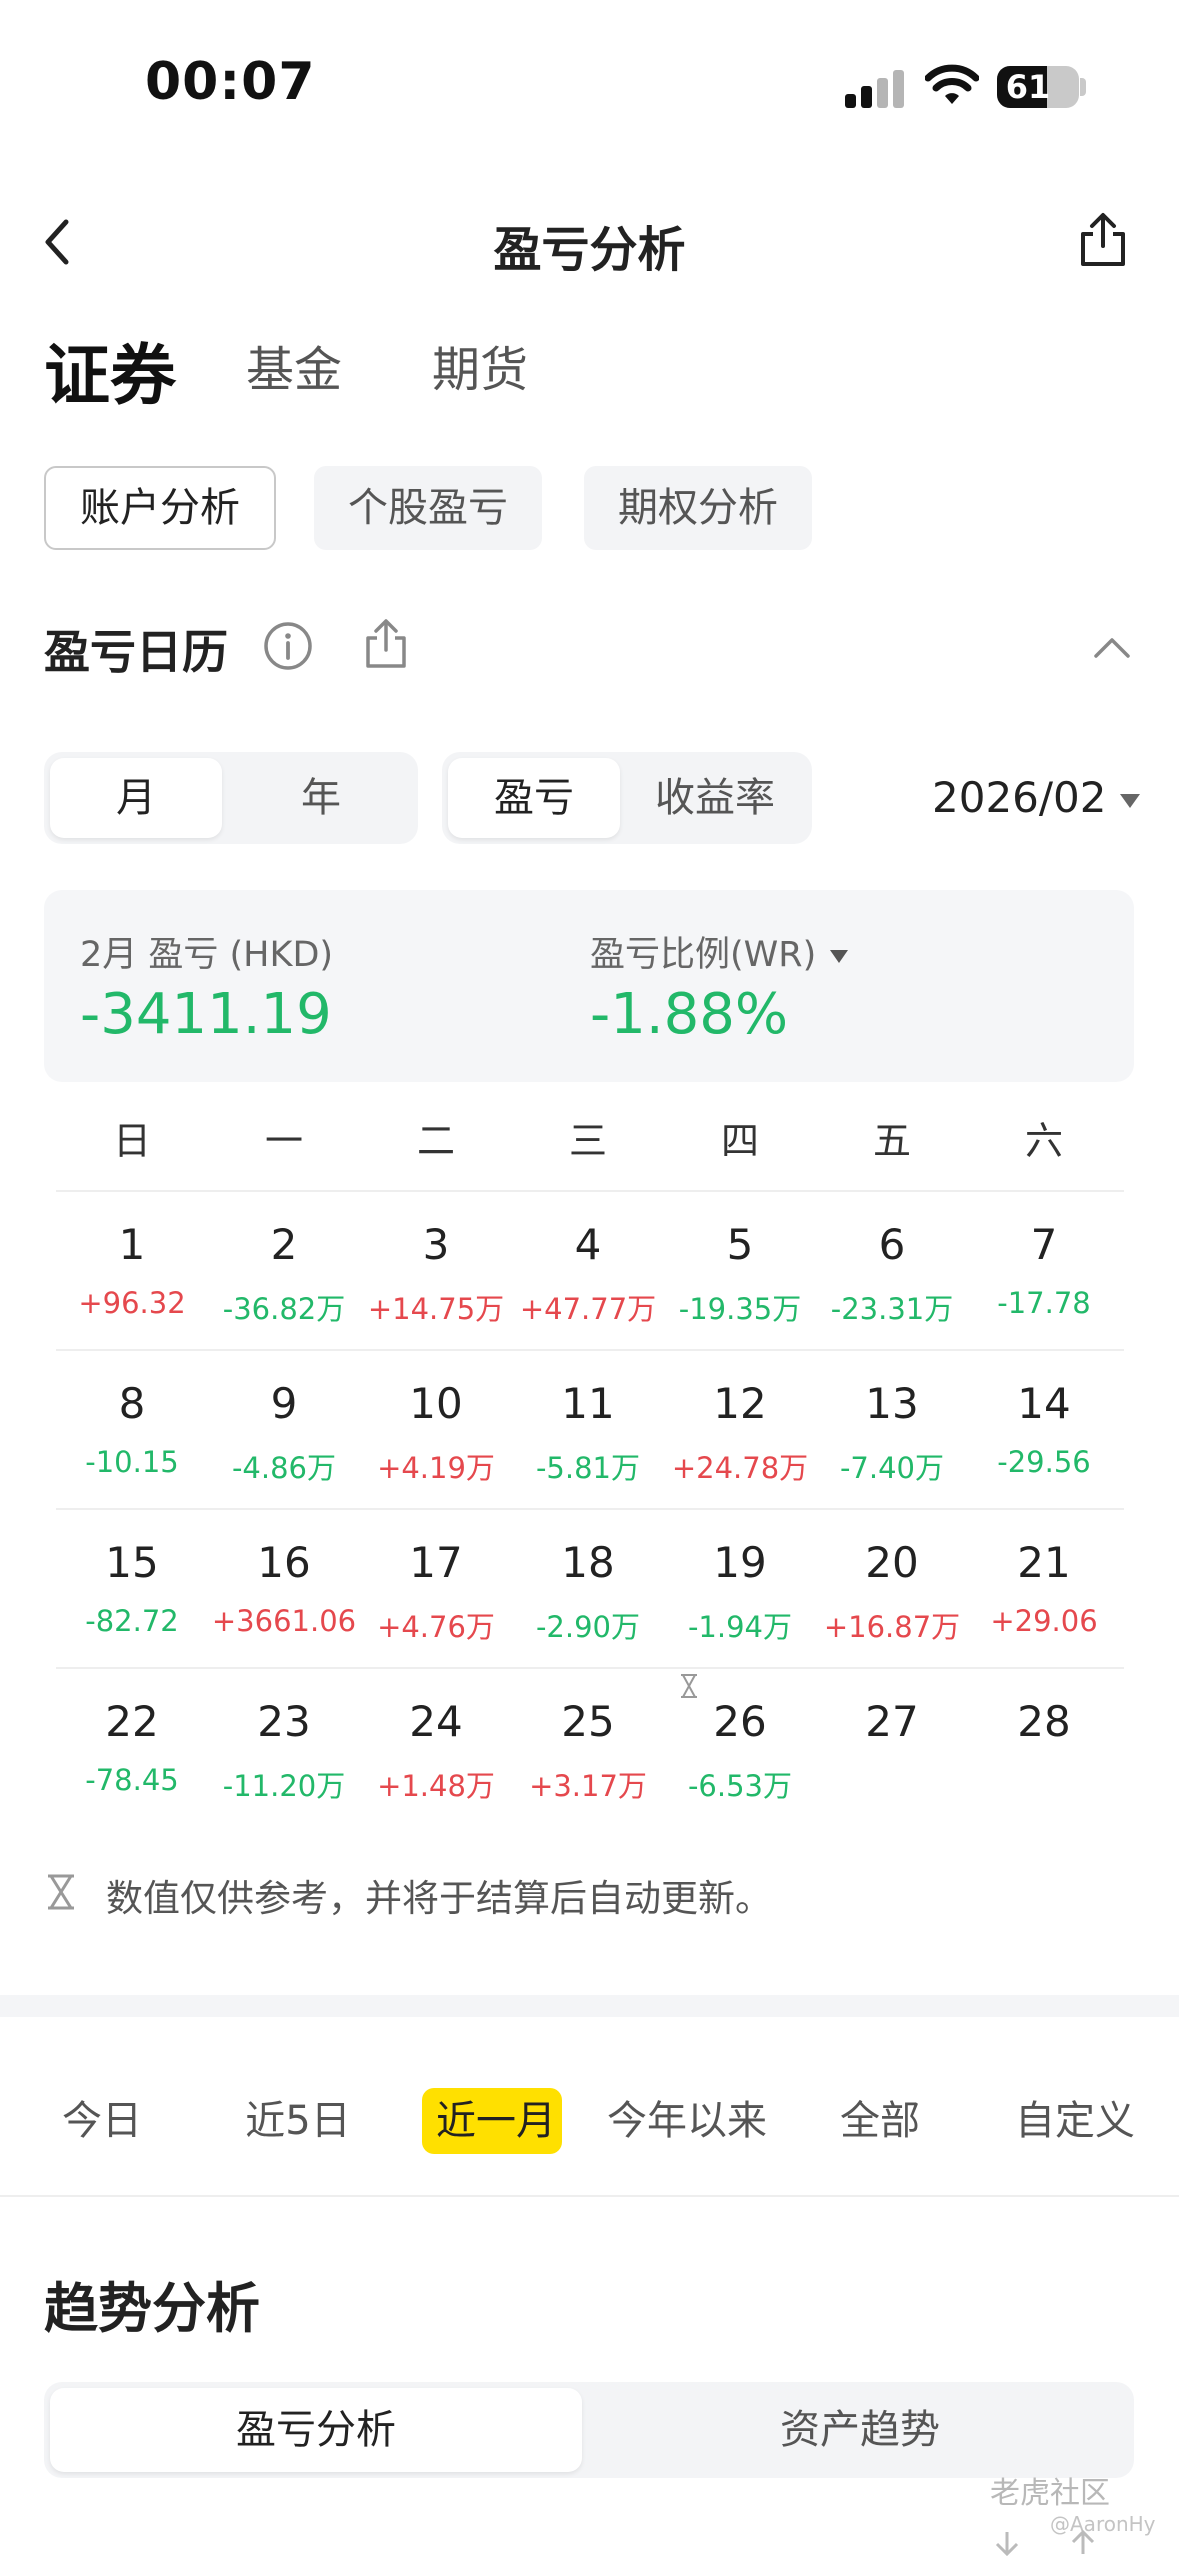 The width and height of the screenshot is (1179, 2556). What do you see at coordinates (1043, 1141) in the screenshot?
I see `weekday-label: 六` at bounding box center [1043, 1141].